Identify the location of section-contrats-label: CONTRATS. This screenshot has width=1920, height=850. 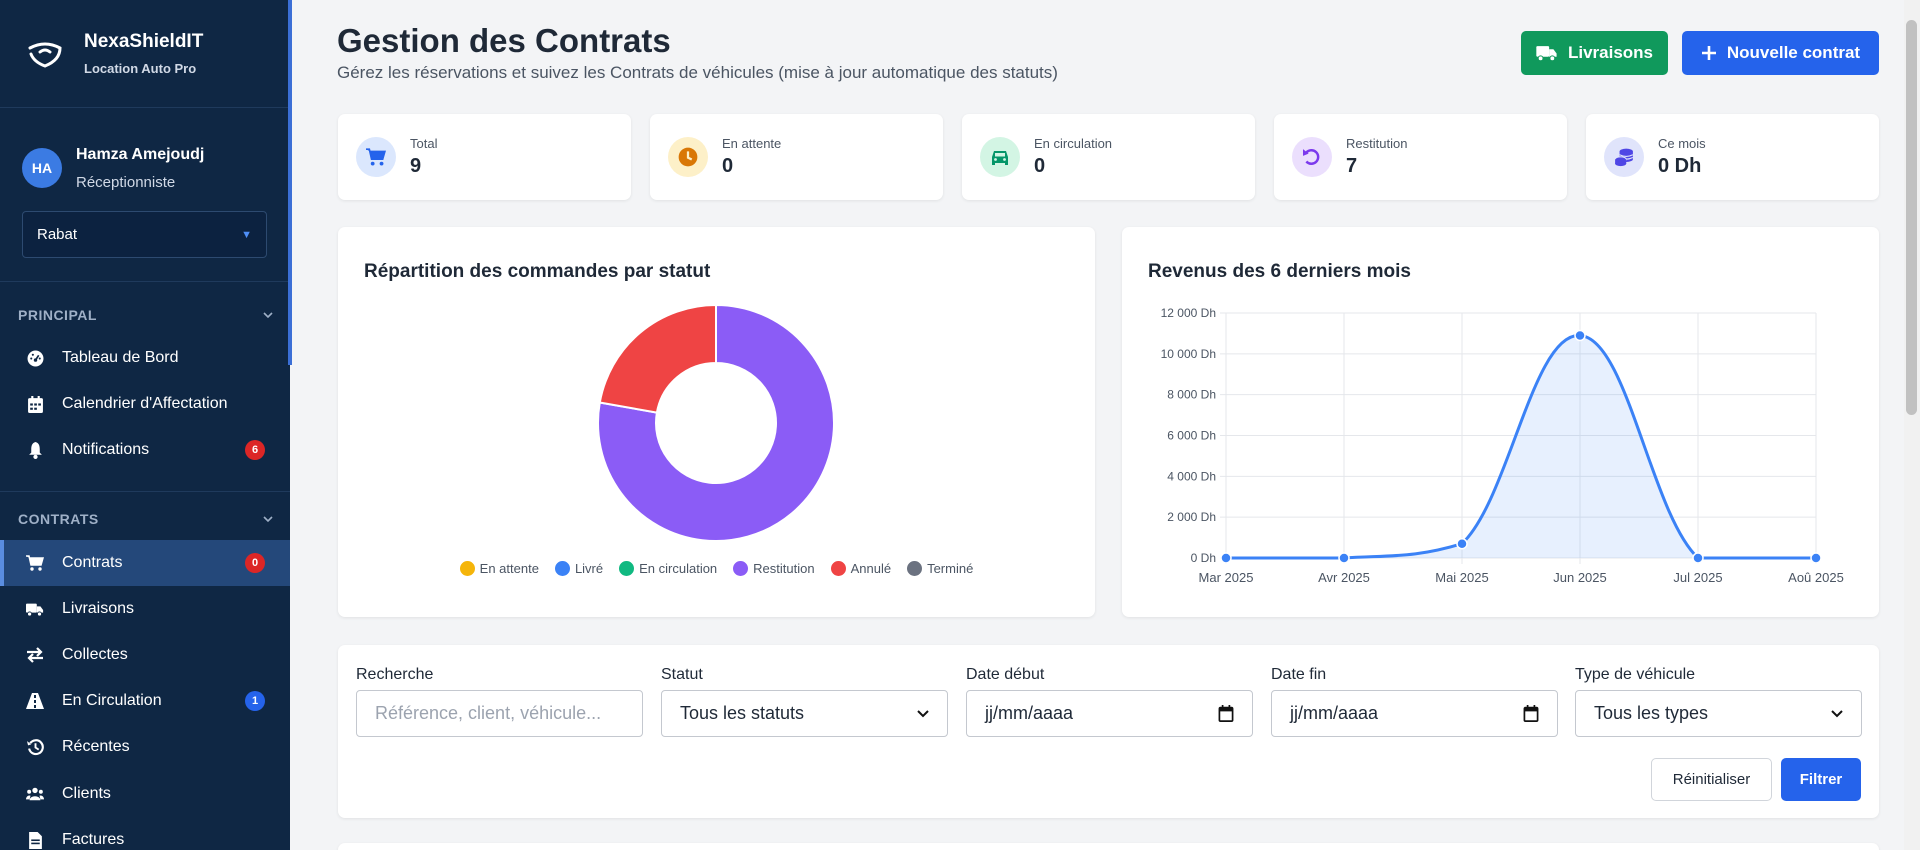
(58, 519).